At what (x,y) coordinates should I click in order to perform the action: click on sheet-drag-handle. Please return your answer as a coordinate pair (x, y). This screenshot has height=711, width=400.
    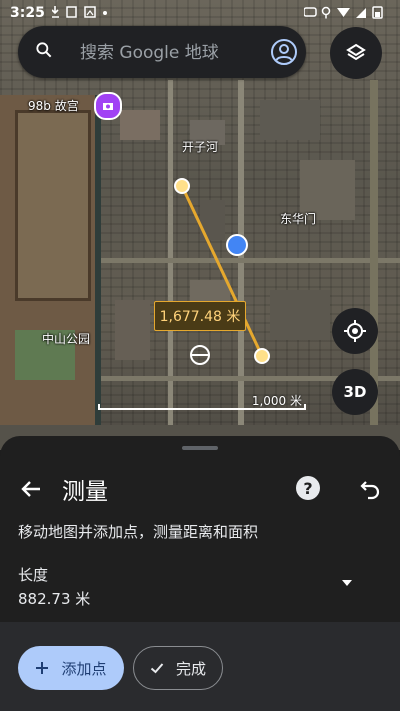
    Looking at the image, I should click on (200, 448).